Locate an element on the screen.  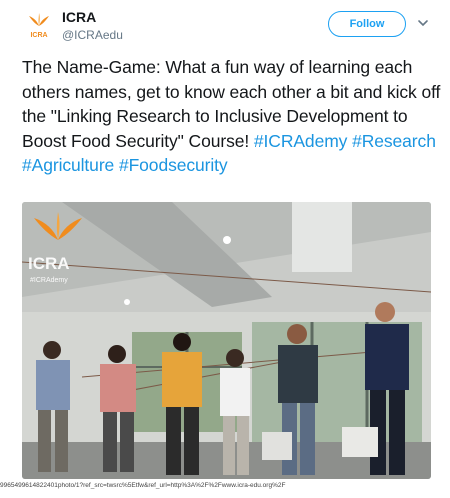
watermark-hashtag: #ICRAdemy is located at coordinates (49, 280).